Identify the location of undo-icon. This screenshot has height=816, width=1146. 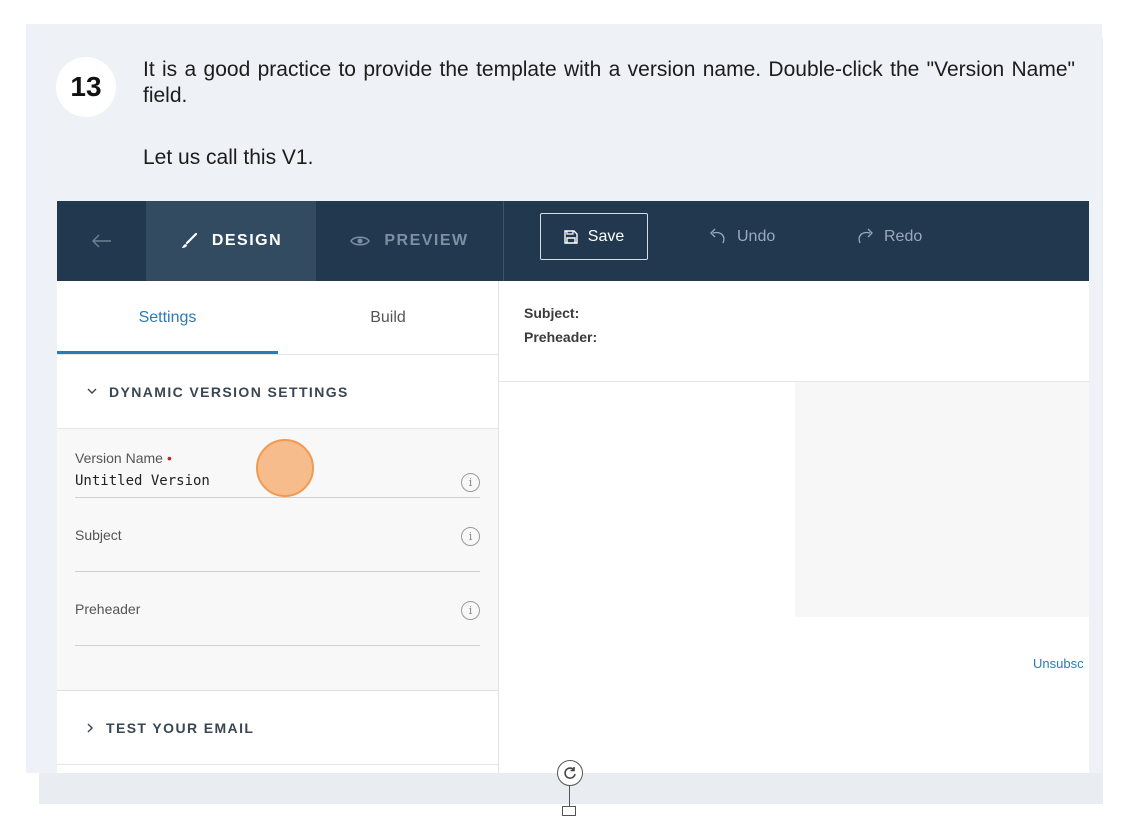
(717, 235).